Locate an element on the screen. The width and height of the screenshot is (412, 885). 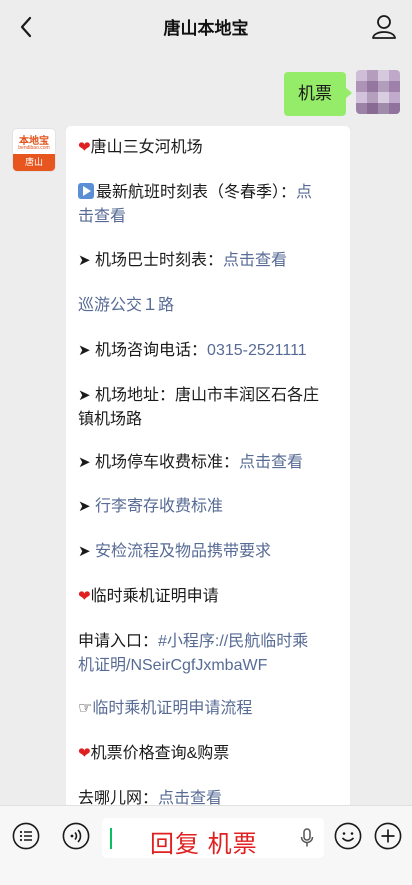
address-label: 机场地址：唐山市丰润区石各庄 is located at coordinates (207, 395).